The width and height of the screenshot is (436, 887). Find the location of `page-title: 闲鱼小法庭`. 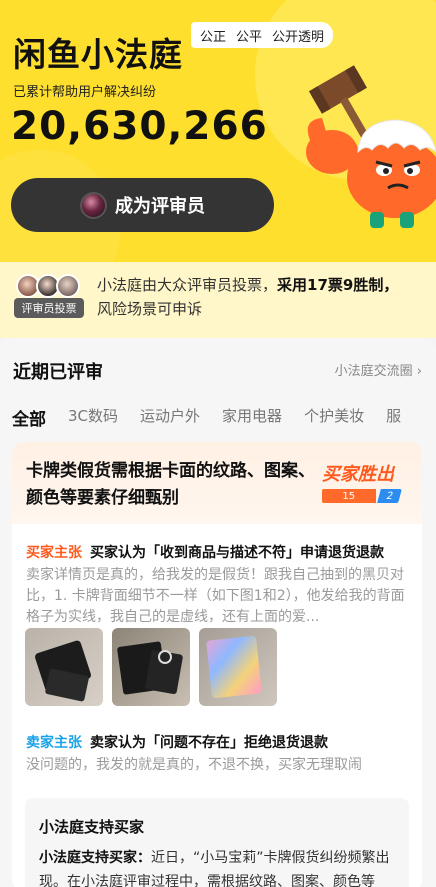

page-title: 闲鱼小法庭 is located at coordinates (98, 54).